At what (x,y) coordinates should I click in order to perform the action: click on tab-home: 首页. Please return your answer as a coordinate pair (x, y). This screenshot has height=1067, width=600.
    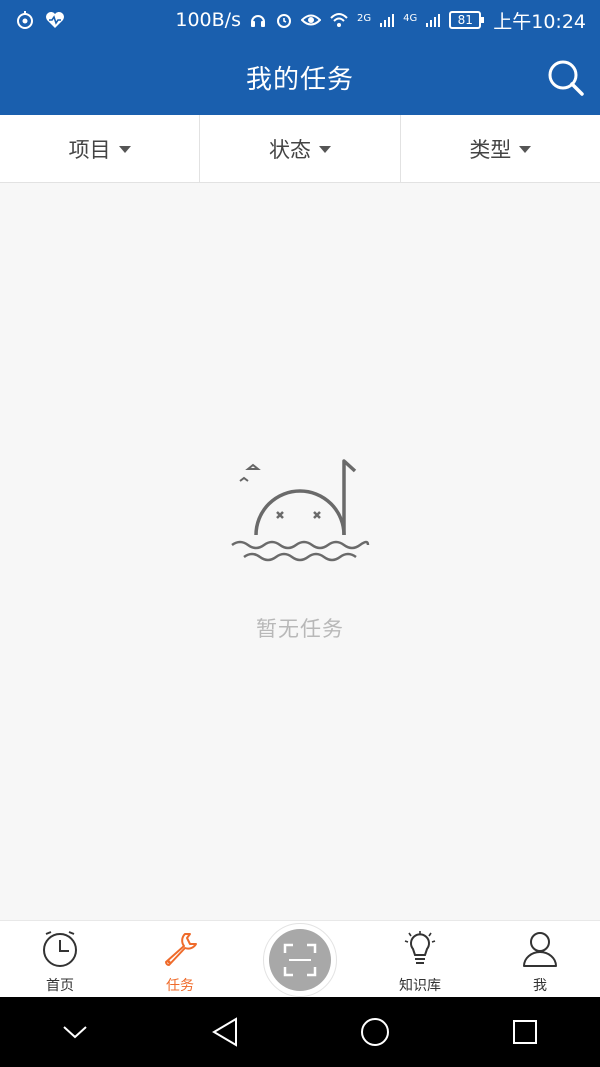
    Looking at the image, I should click on (60, 959).